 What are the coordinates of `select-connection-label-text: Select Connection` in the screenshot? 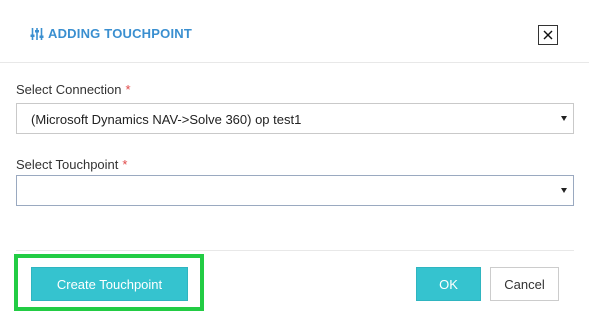 It's located at (69, 89).